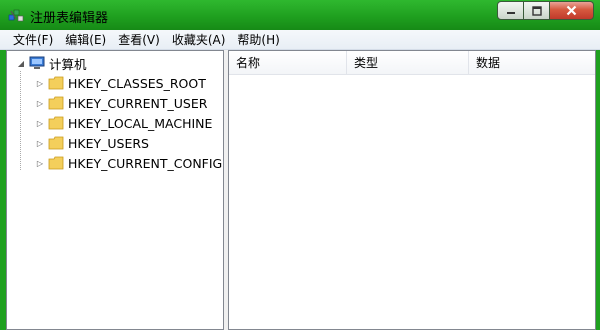 The width and height of the screenshot is (600, 330). What do you see at coordinates (21, 63) in the screenshot?
I see `collapse-arrow-icon: ◢` at bounding box center [21, 63].